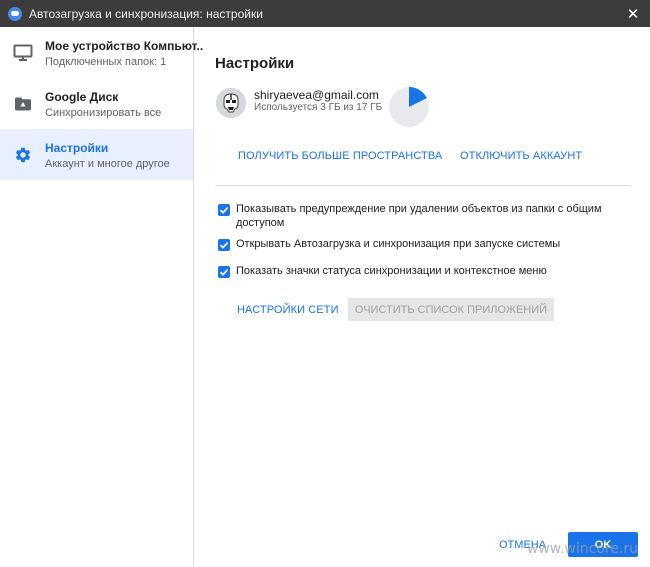  What do you see at coordinates (15, 13) in the screenshot?
I see `backup-sync-app-icon` at bounding box center [15, 13].